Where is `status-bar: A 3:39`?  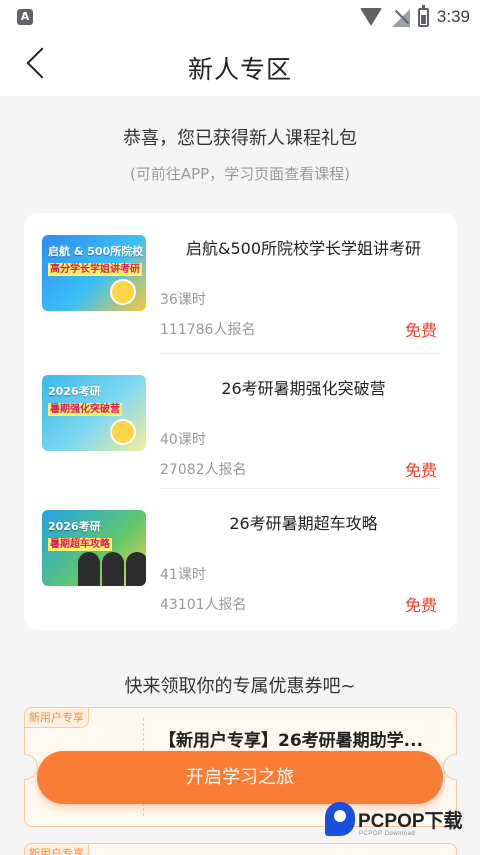
status-bar: A 3:39 is located at coordinates (240, 17).